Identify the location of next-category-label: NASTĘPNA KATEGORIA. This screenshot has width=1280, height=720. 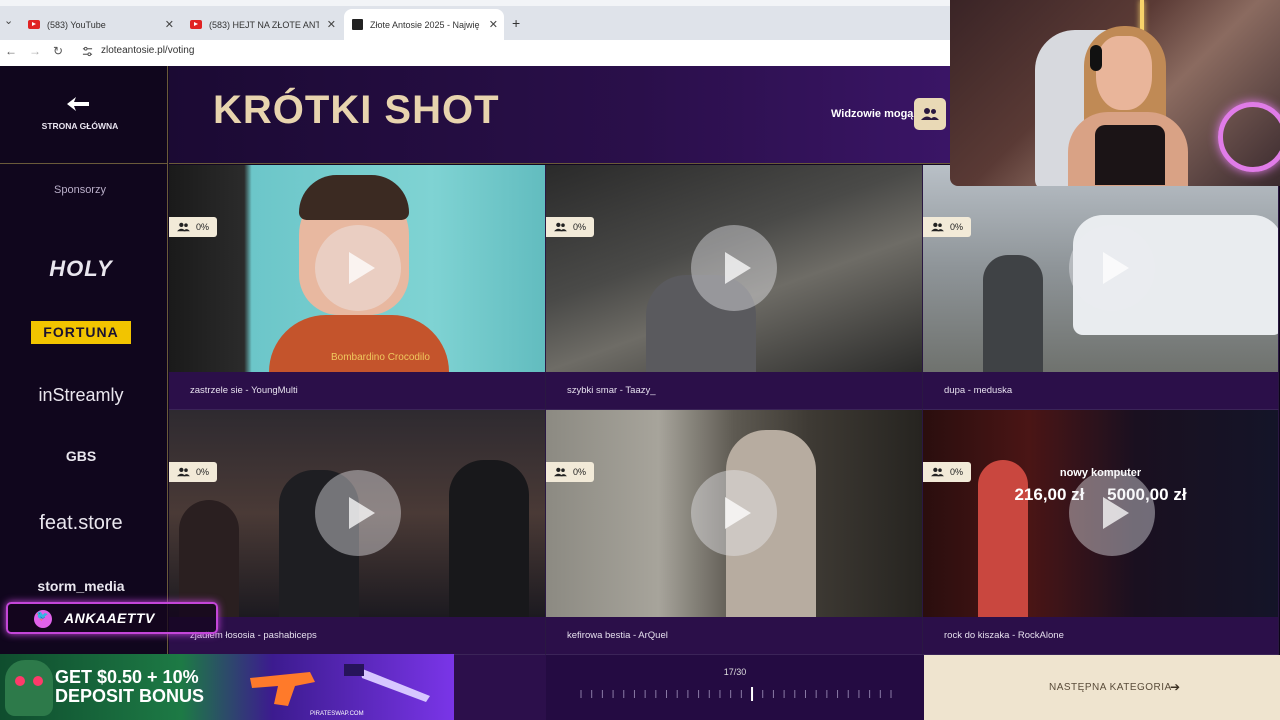
(1110, 687).